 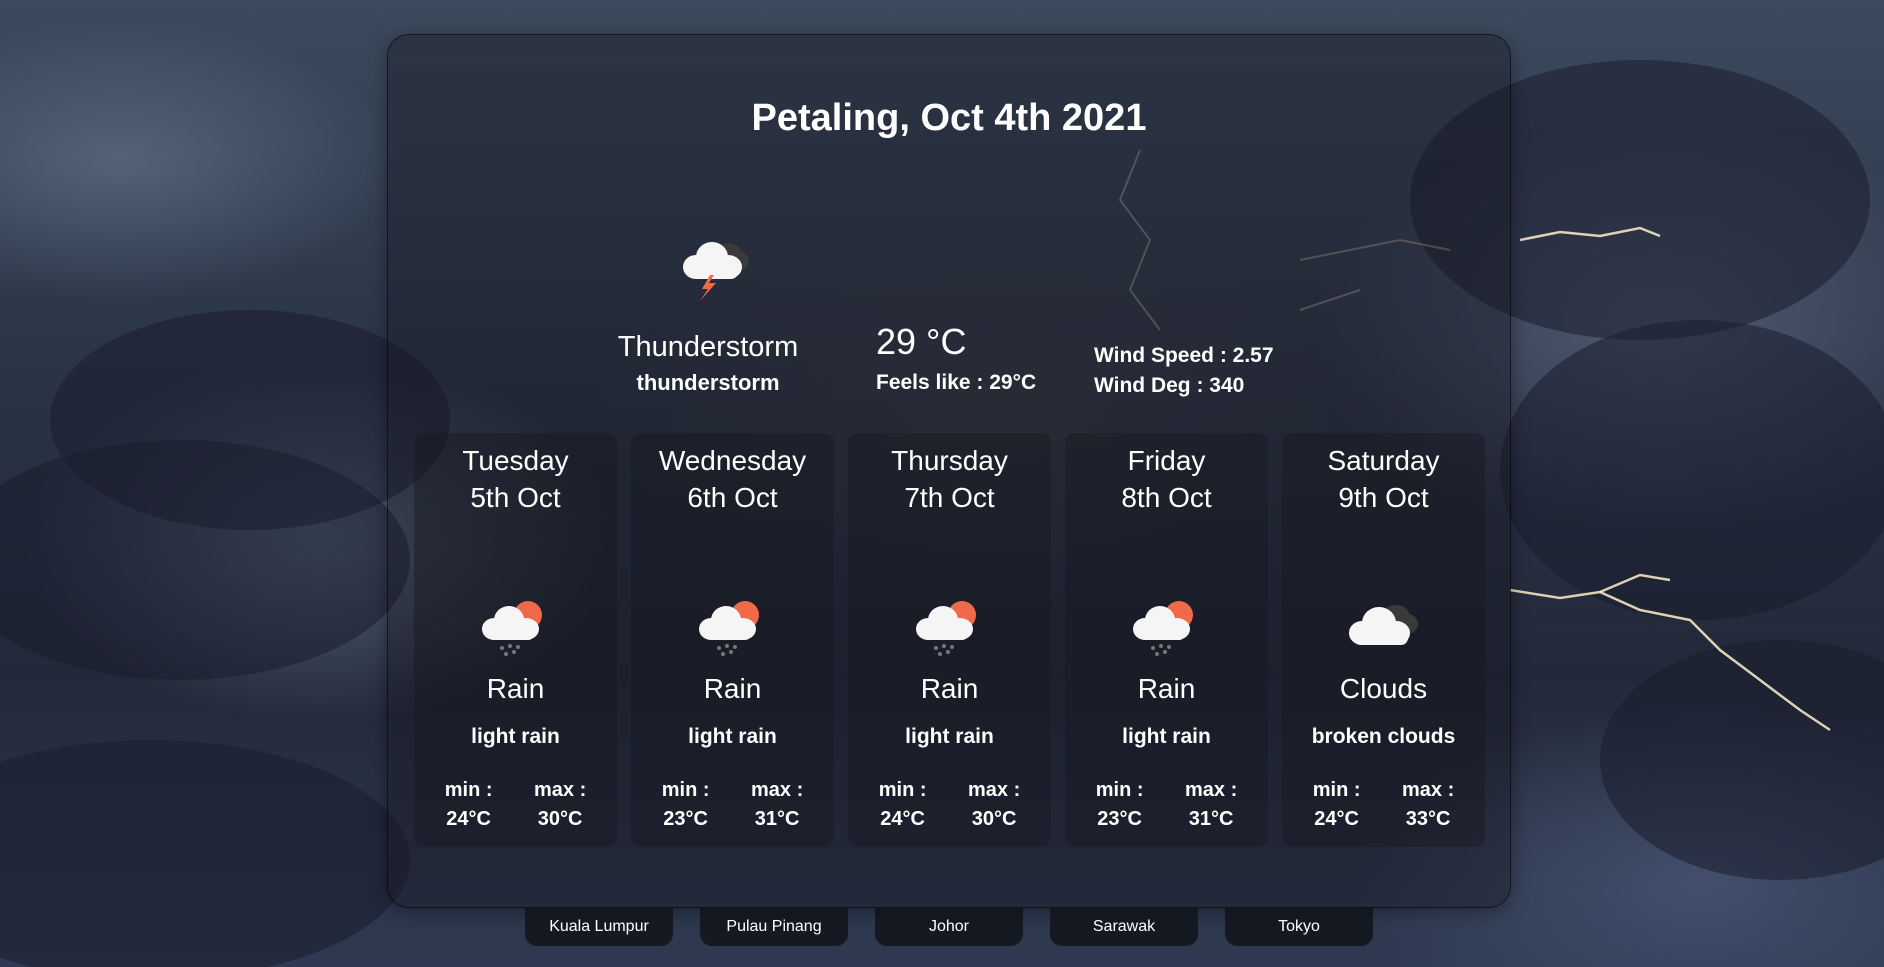 What do you see at coordinates (1428, 819) in the screenshot?
I see `max-value: 33°C` at bounding box center [1428, 819].